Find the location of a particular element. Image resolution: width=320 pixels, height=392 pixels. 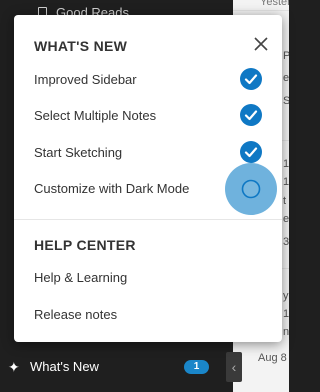

feature-item-improved-sidebar: Improved Sidebar is located at coordinates (148, 80).